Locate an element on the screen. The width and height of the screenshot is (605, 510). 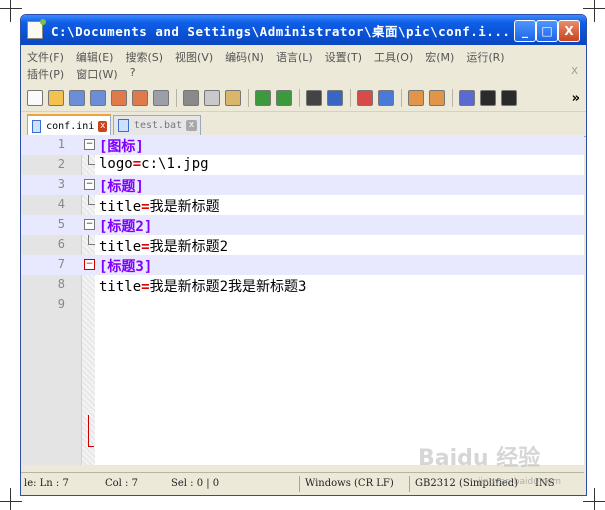
close-button is located at coordinates (118, 98).